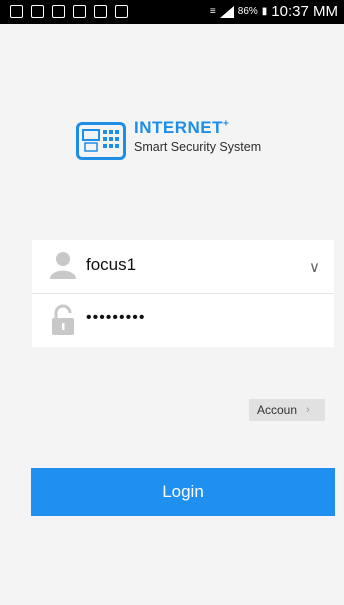  What do you see at coordinates (264, 11) in the screenshot?
I see `battery-icon: ▮` at bounding box center [264, 11].